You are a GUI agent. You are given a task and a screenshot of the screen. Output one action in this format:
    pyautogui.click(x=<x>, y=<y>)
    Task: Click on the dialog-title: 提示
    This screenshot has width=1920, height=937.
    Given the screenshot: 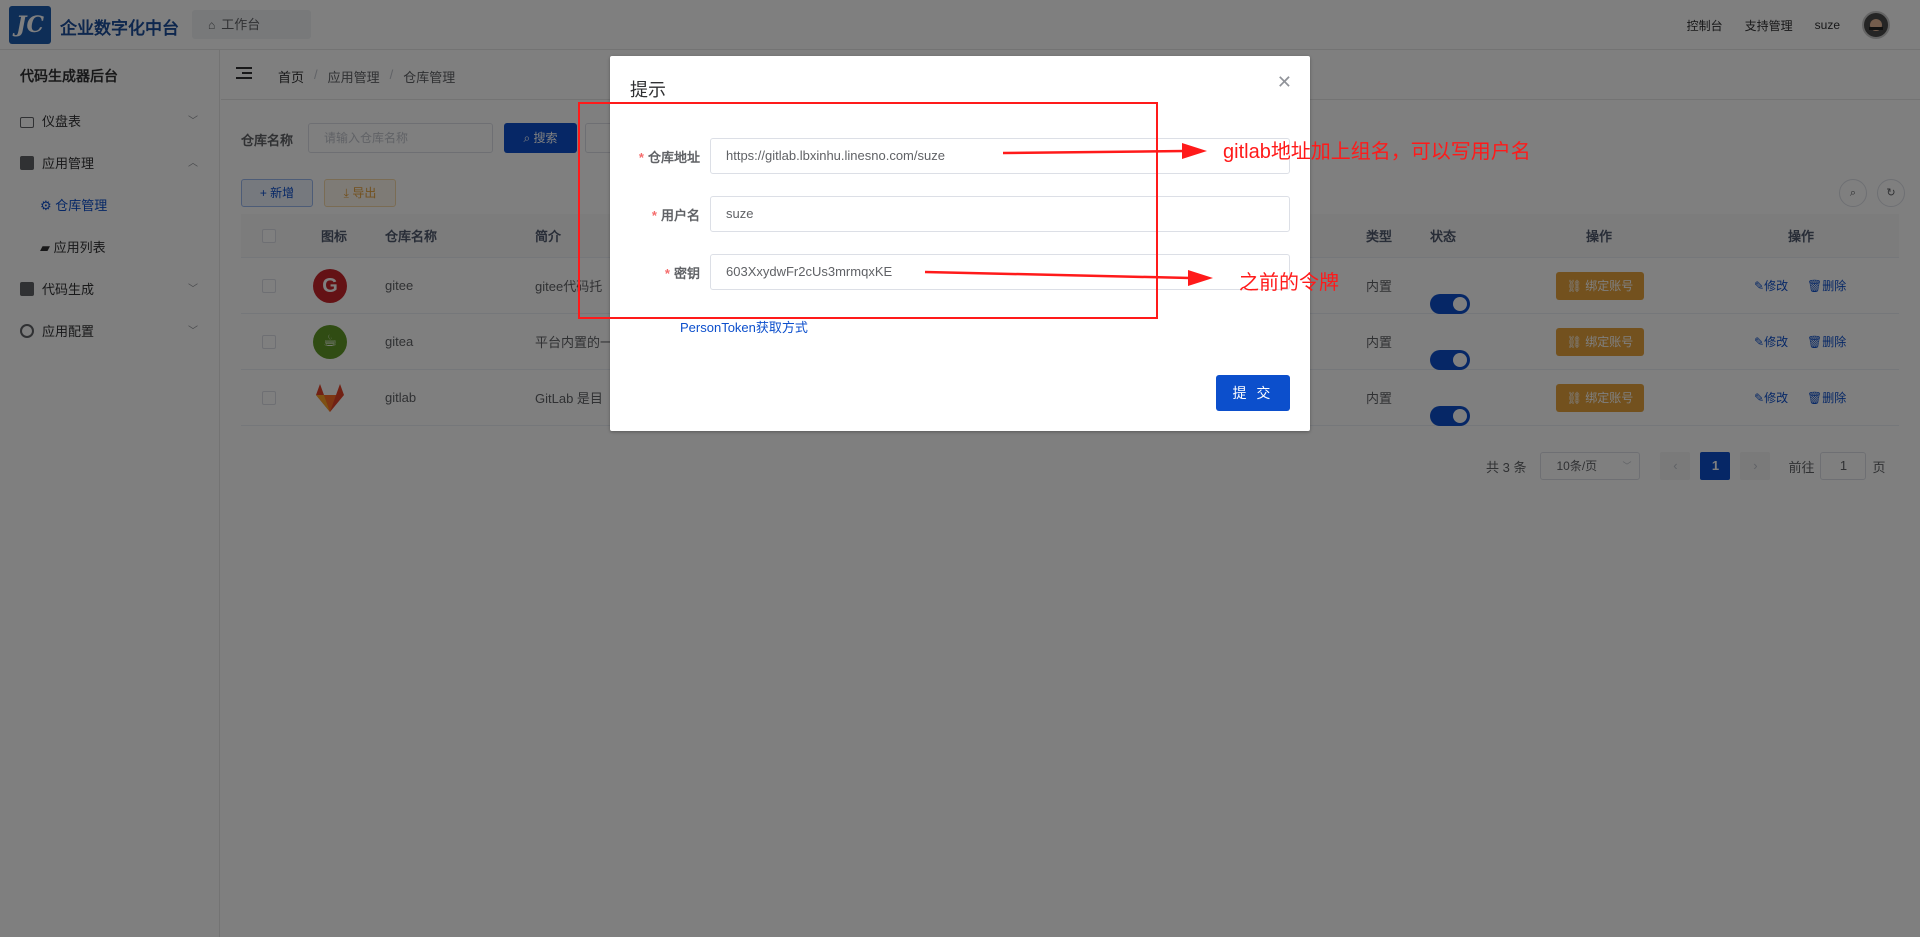 What is the action you would take?
    pyautogui.click(x=648, y=90)
    